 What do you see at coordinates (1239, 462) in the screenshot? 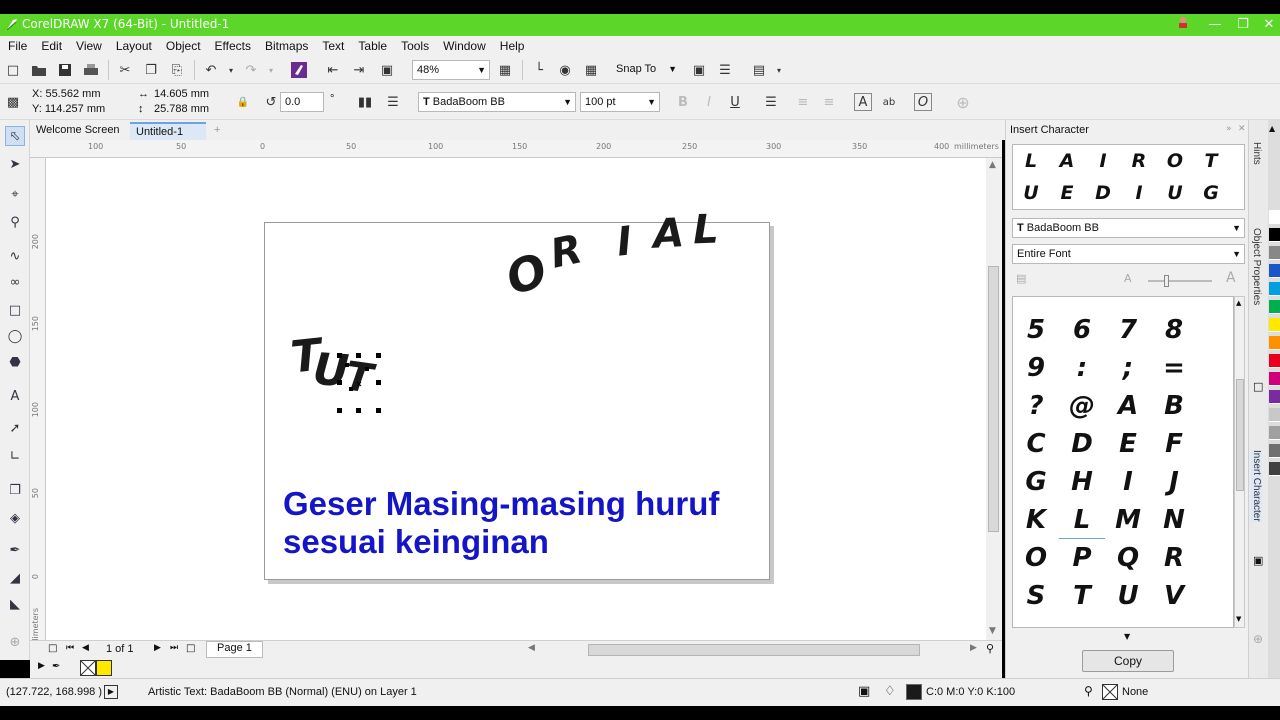
I see `character-grid-scrollbar: ▲ ▼` at bounding box center [1239, 462].